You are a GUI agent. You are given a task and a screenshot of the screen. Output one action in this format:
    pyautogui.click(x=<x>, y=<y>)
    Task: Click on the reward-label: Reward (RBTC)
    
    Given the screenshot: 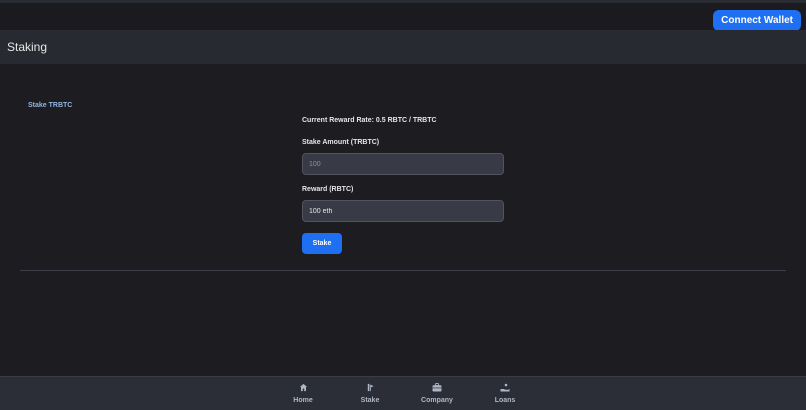 What is the action you would take?
    pyautogui.click(x=328, y=189)
    